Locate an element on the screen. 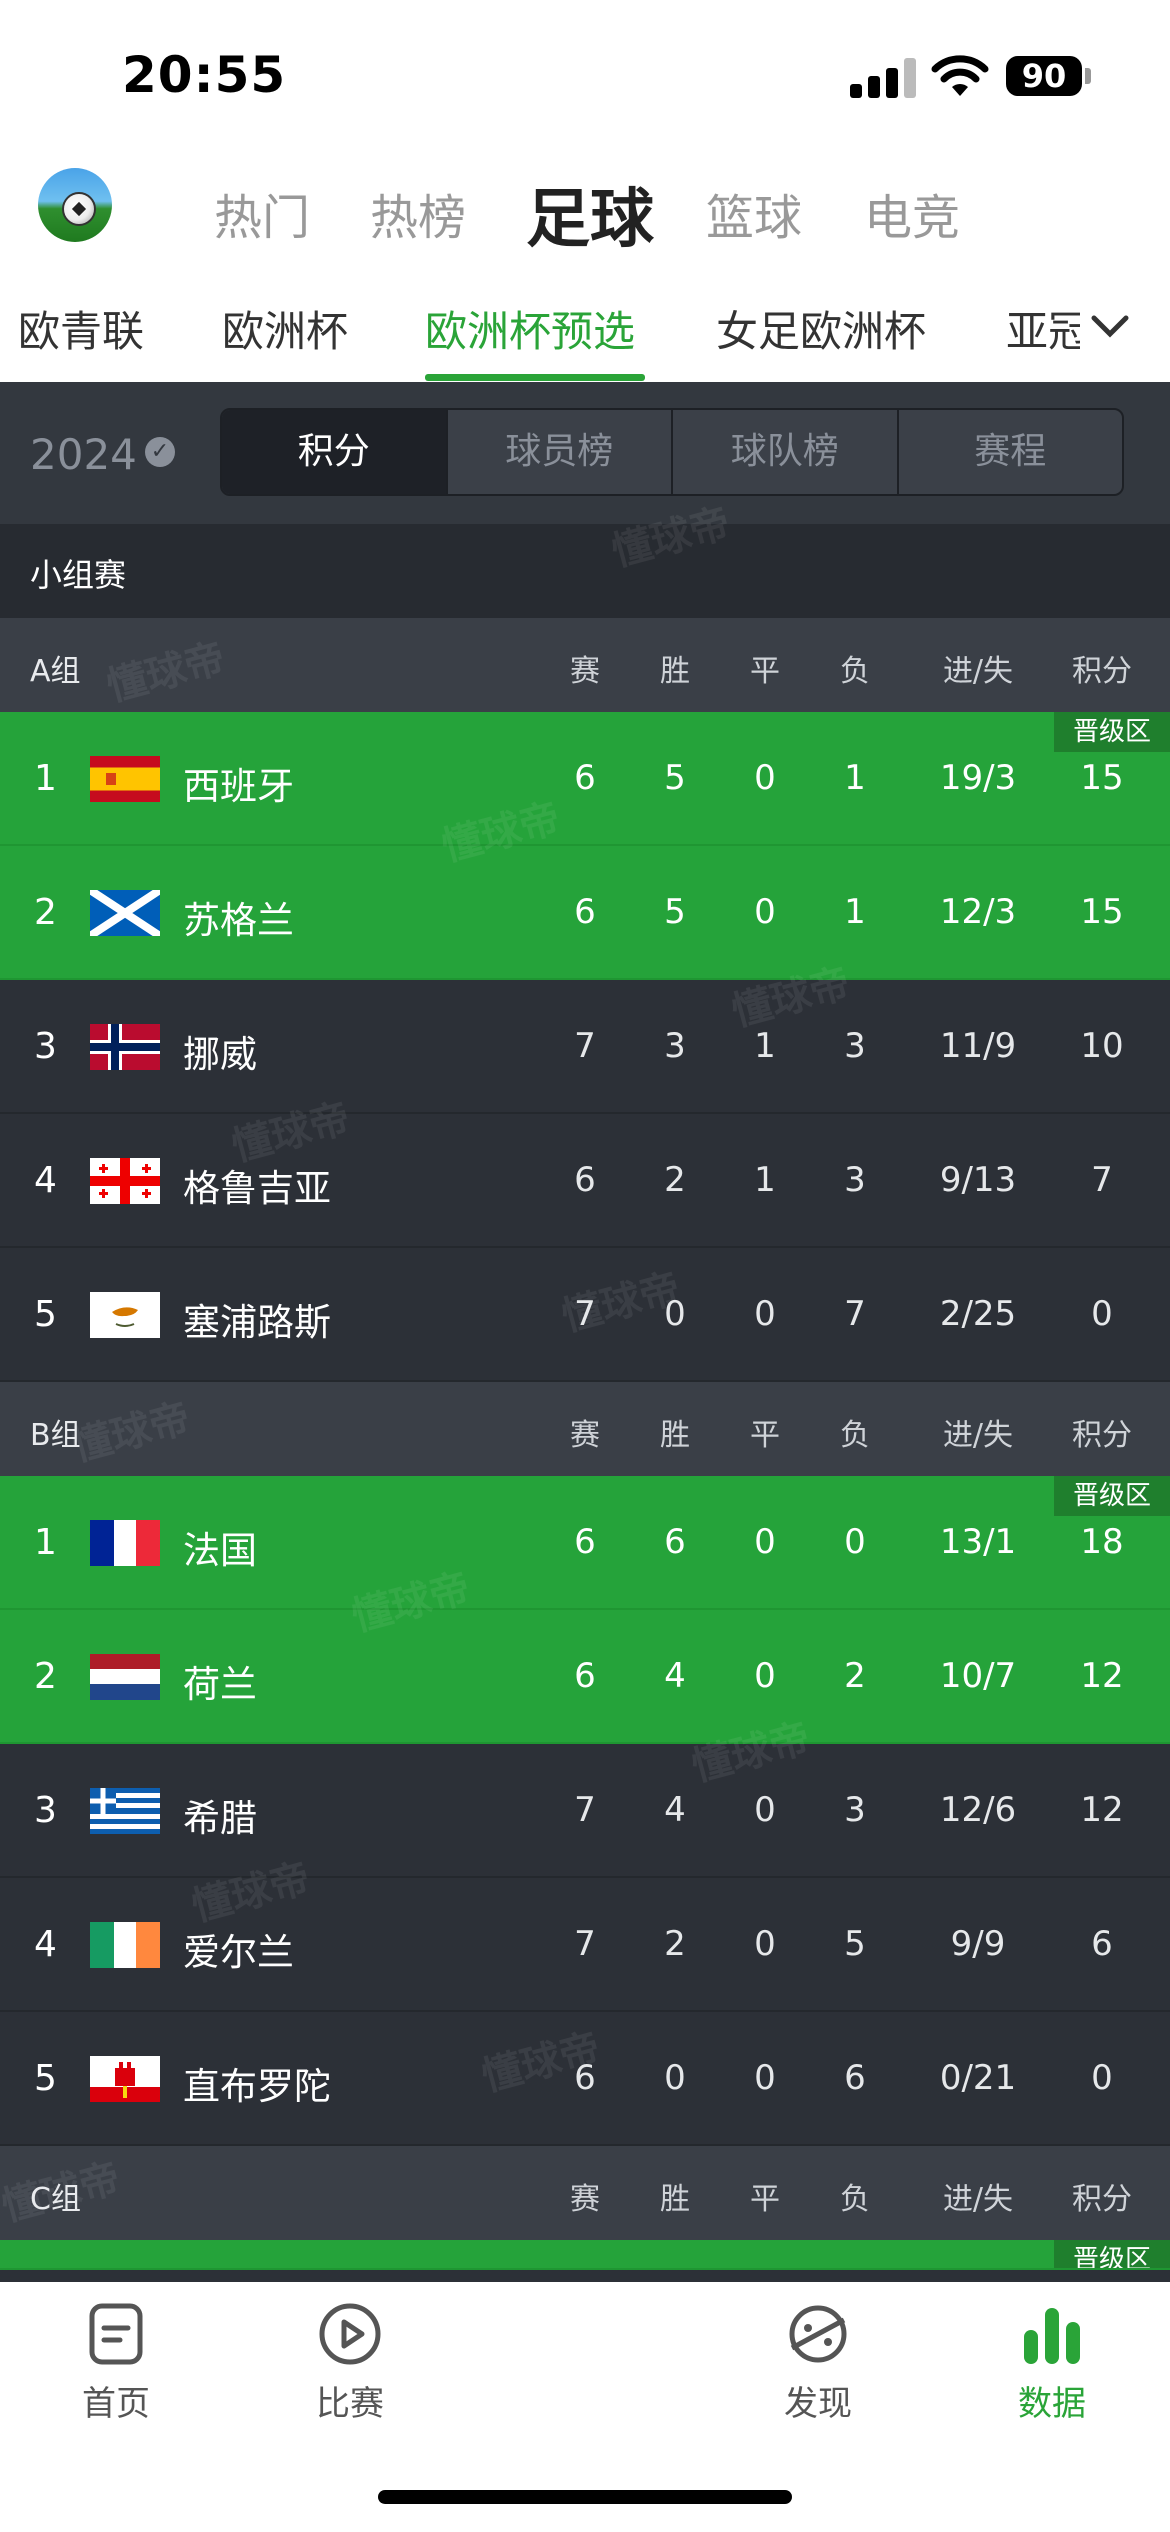 This screenshot has width=1170, height=2532. team-name: 苏格兰 is located at coordinates (238, 920).